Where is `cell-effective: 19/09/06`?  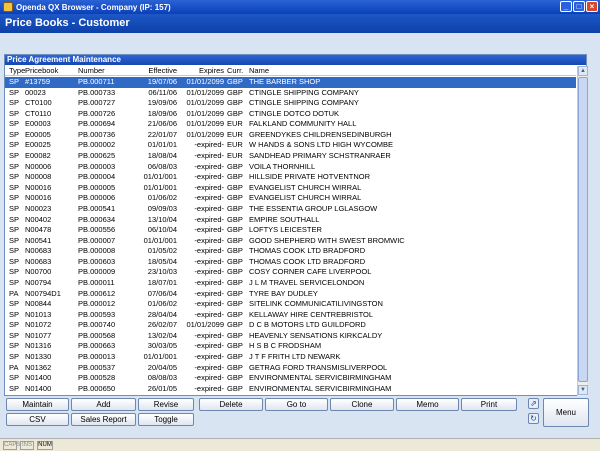 cell-effective: 19/09/06 is located at coordinates (162, 103).